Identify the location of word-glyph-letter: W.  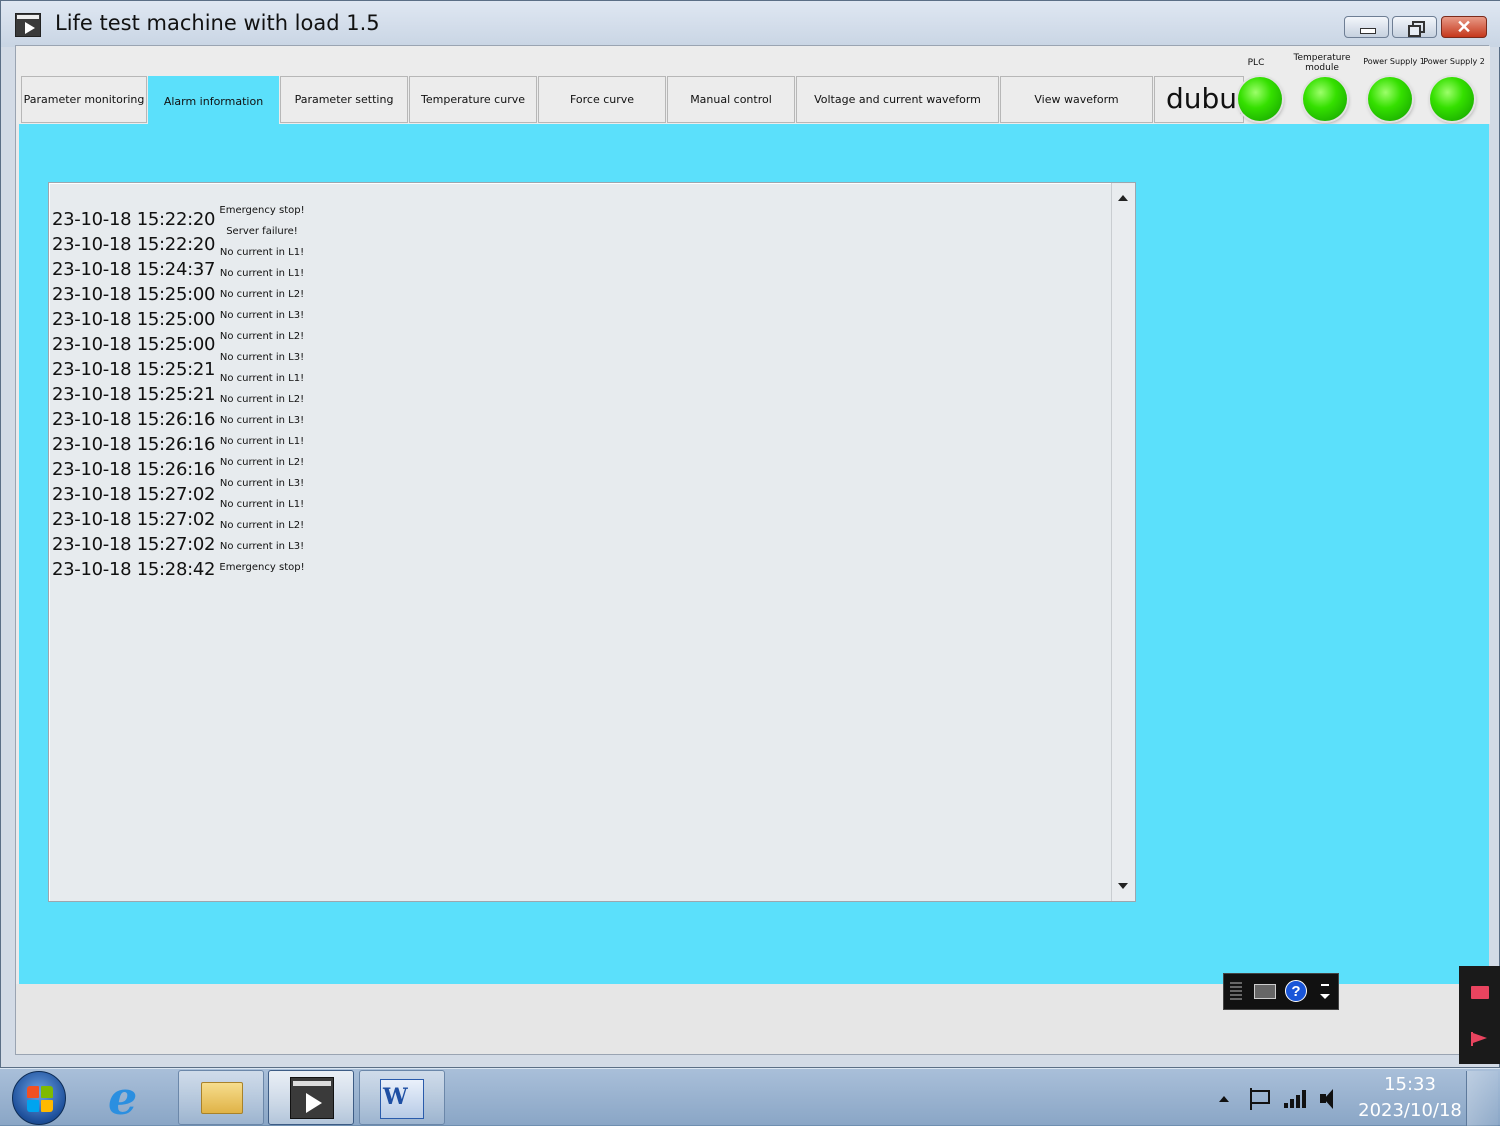
(395, 1097).